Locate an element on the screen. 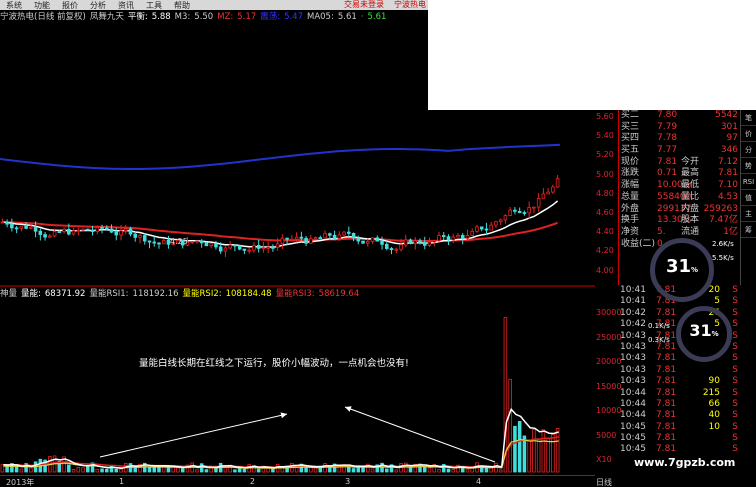  network-gauge: 31% is located at coordinates (682, 270).